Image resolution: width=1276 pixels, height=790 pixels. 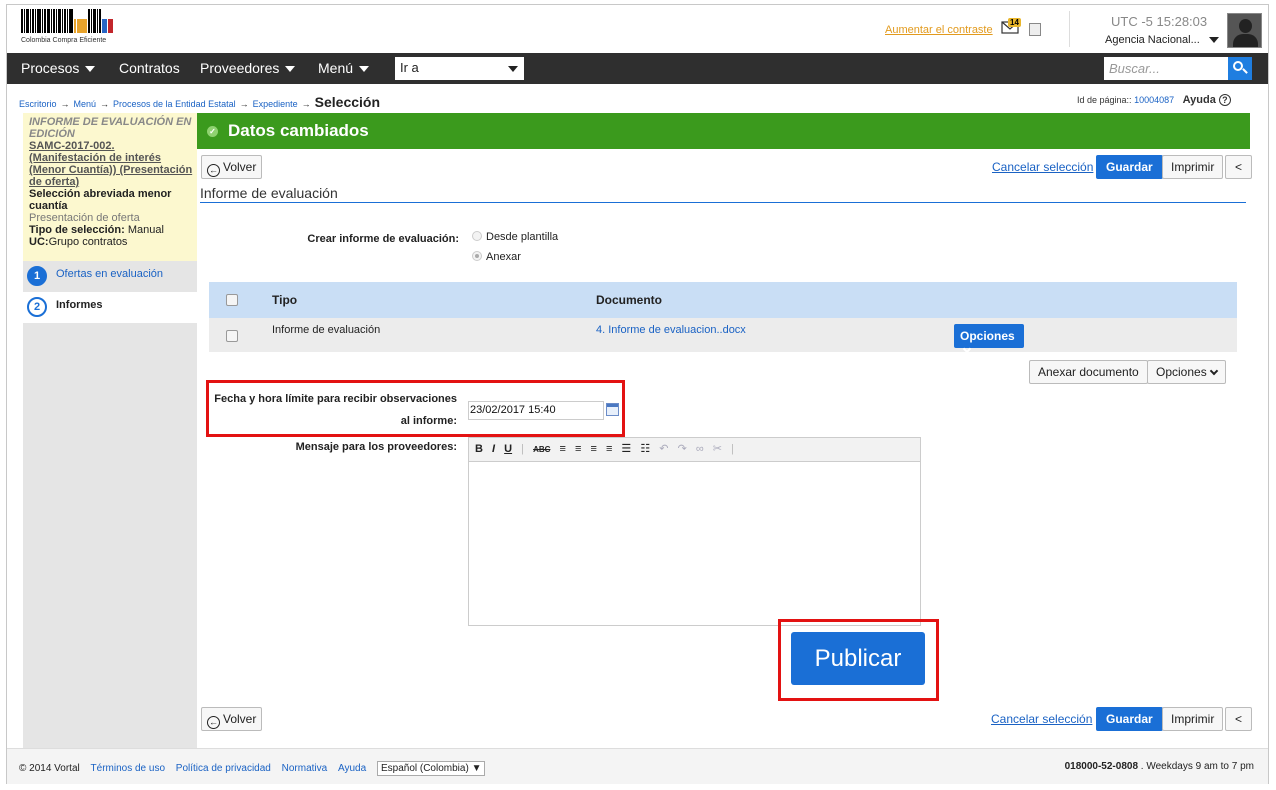 What do you see at coordinates (376, 447) in the screenshot?
I see `message-label: Mensaje para los proveedores:` at bounding box center [376, 447].